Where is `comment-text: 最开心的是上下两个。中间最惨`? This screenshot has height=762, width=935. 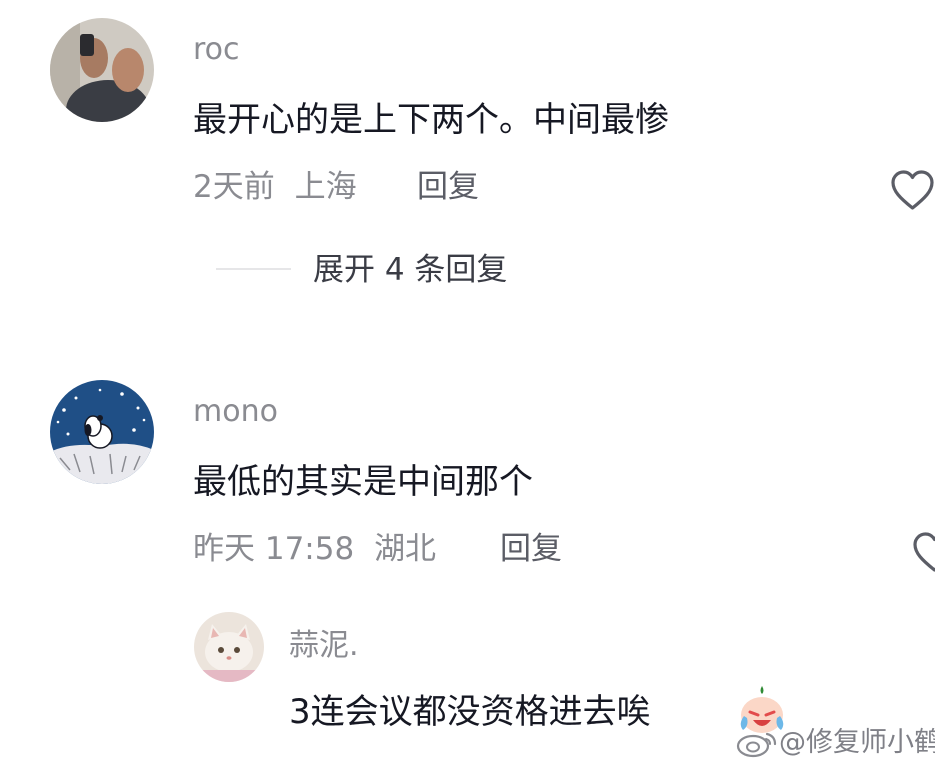
comment-text: 最开心的是上下两个。中间最惨 is located at coordinates (431, 120).